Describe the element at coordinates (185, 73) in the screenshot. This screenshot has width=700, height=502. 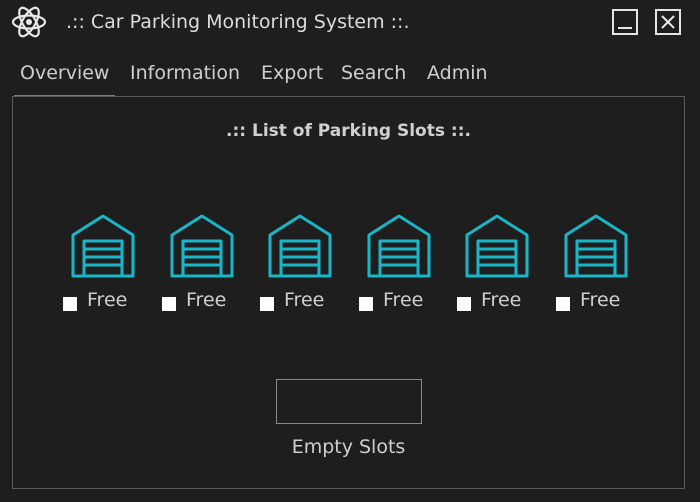
I see `tab-information: Information` at that location.